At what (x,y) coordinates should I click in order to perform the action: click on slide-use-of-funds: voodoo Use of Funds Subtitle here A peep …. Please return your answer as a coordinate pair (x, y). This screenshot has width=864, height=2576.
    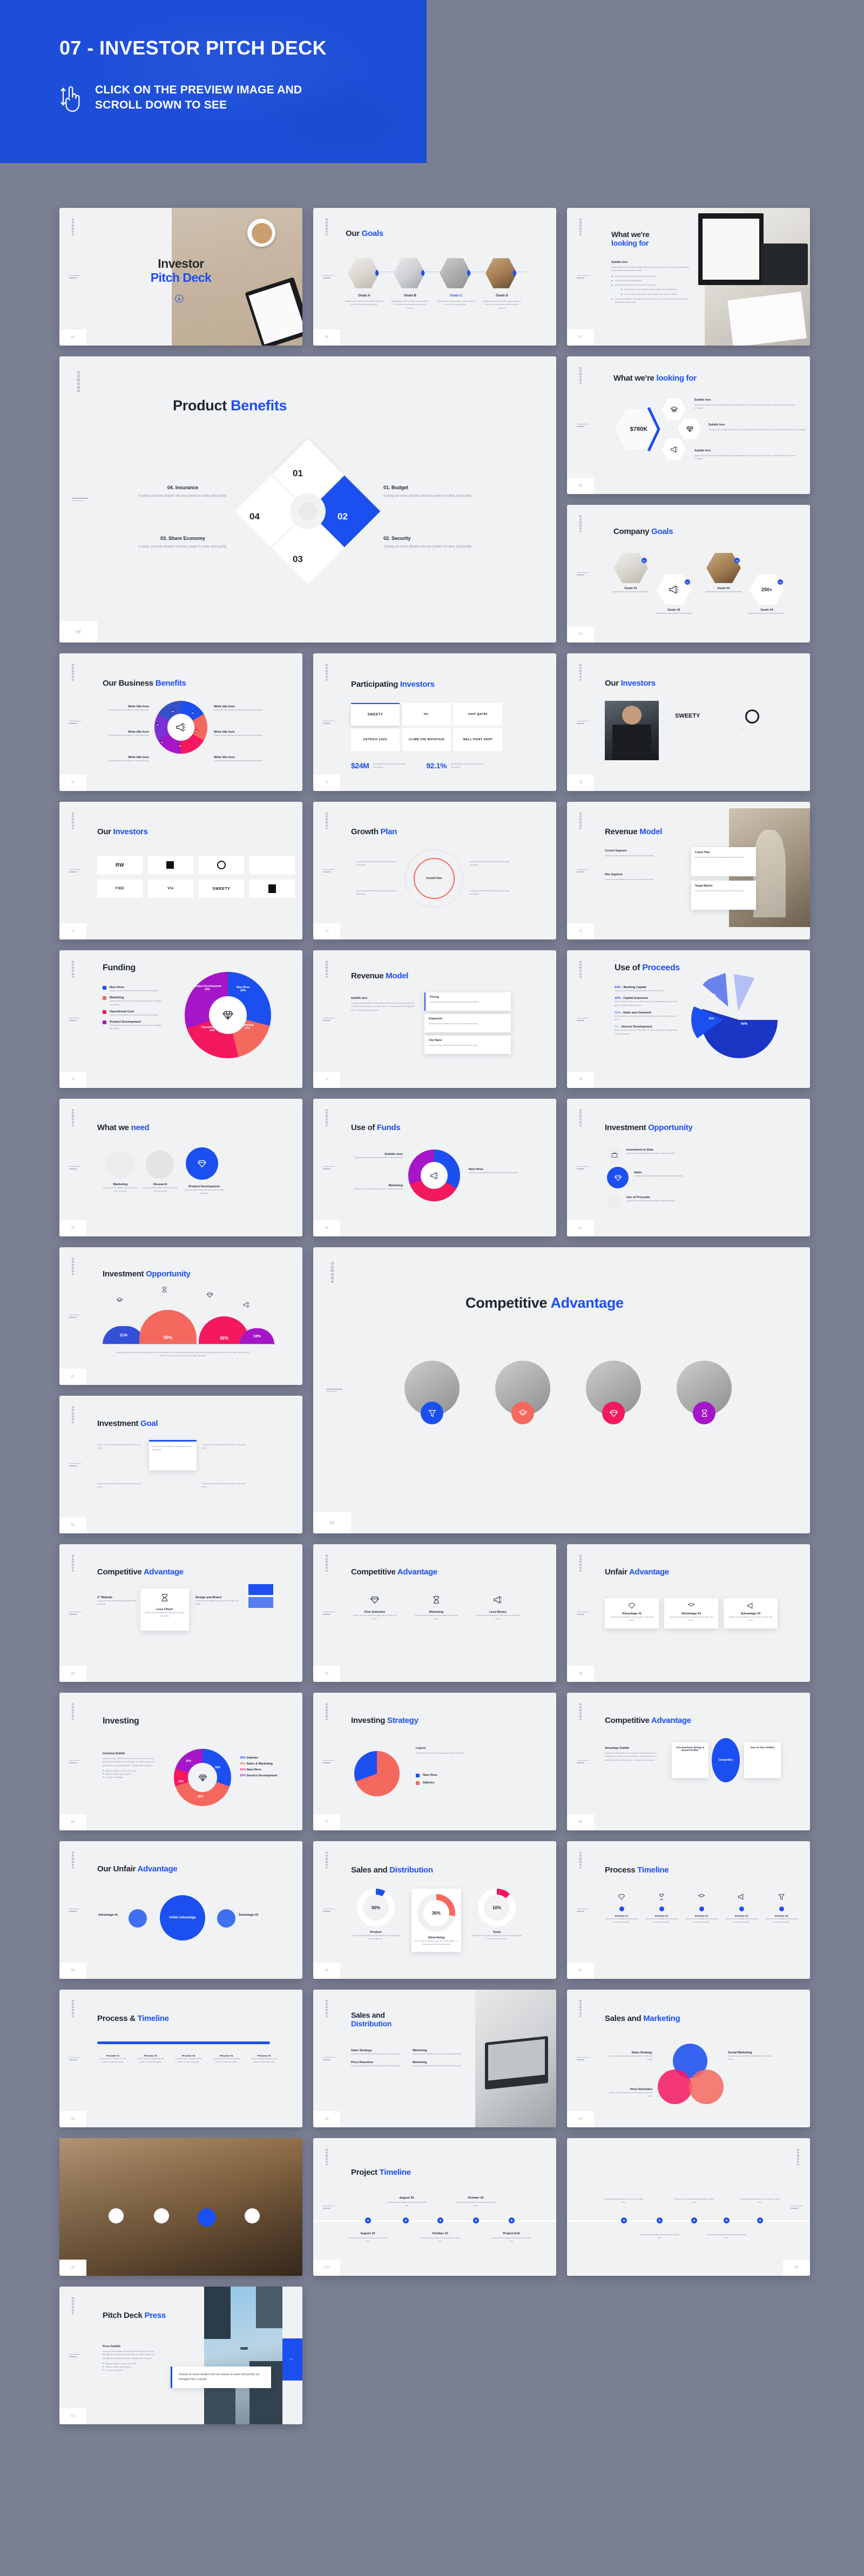
    Looking at the image, I should click on (435, 1168).